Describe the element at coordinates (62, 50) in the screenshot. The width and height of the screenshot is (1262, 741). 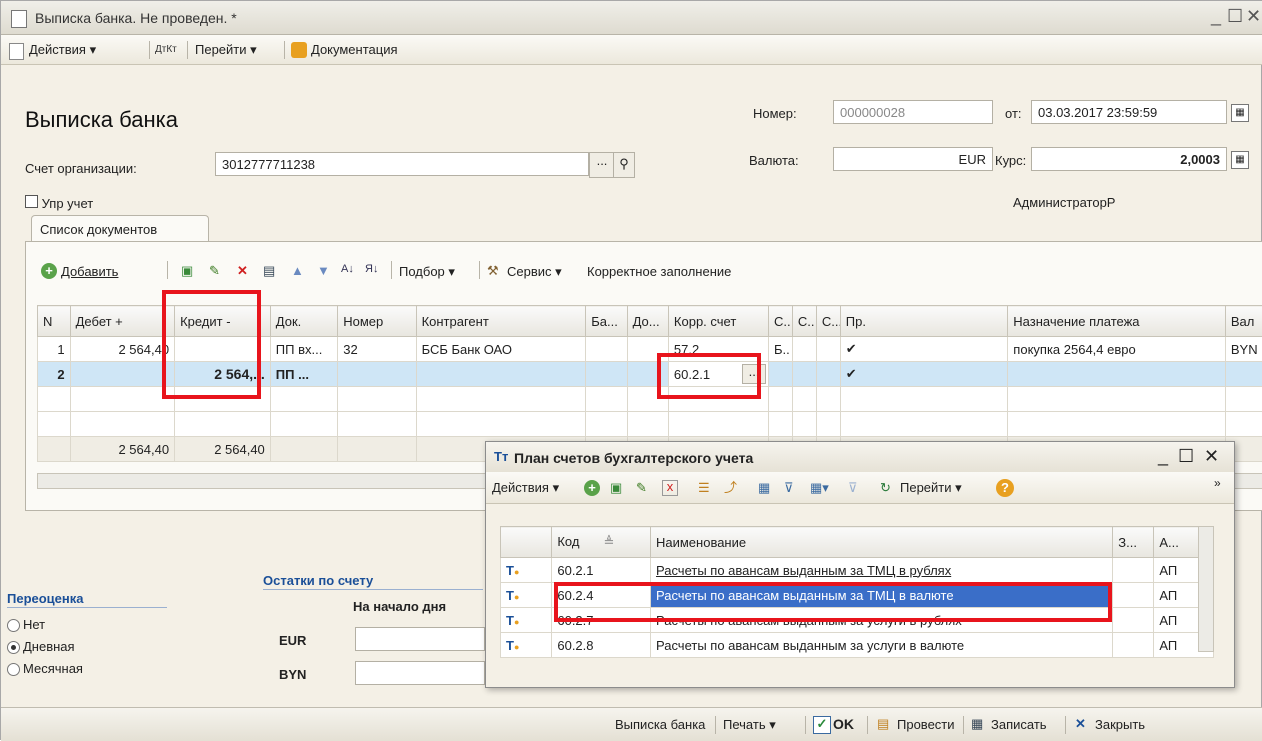
I see `actions-menu: Действия ▾` at that location.